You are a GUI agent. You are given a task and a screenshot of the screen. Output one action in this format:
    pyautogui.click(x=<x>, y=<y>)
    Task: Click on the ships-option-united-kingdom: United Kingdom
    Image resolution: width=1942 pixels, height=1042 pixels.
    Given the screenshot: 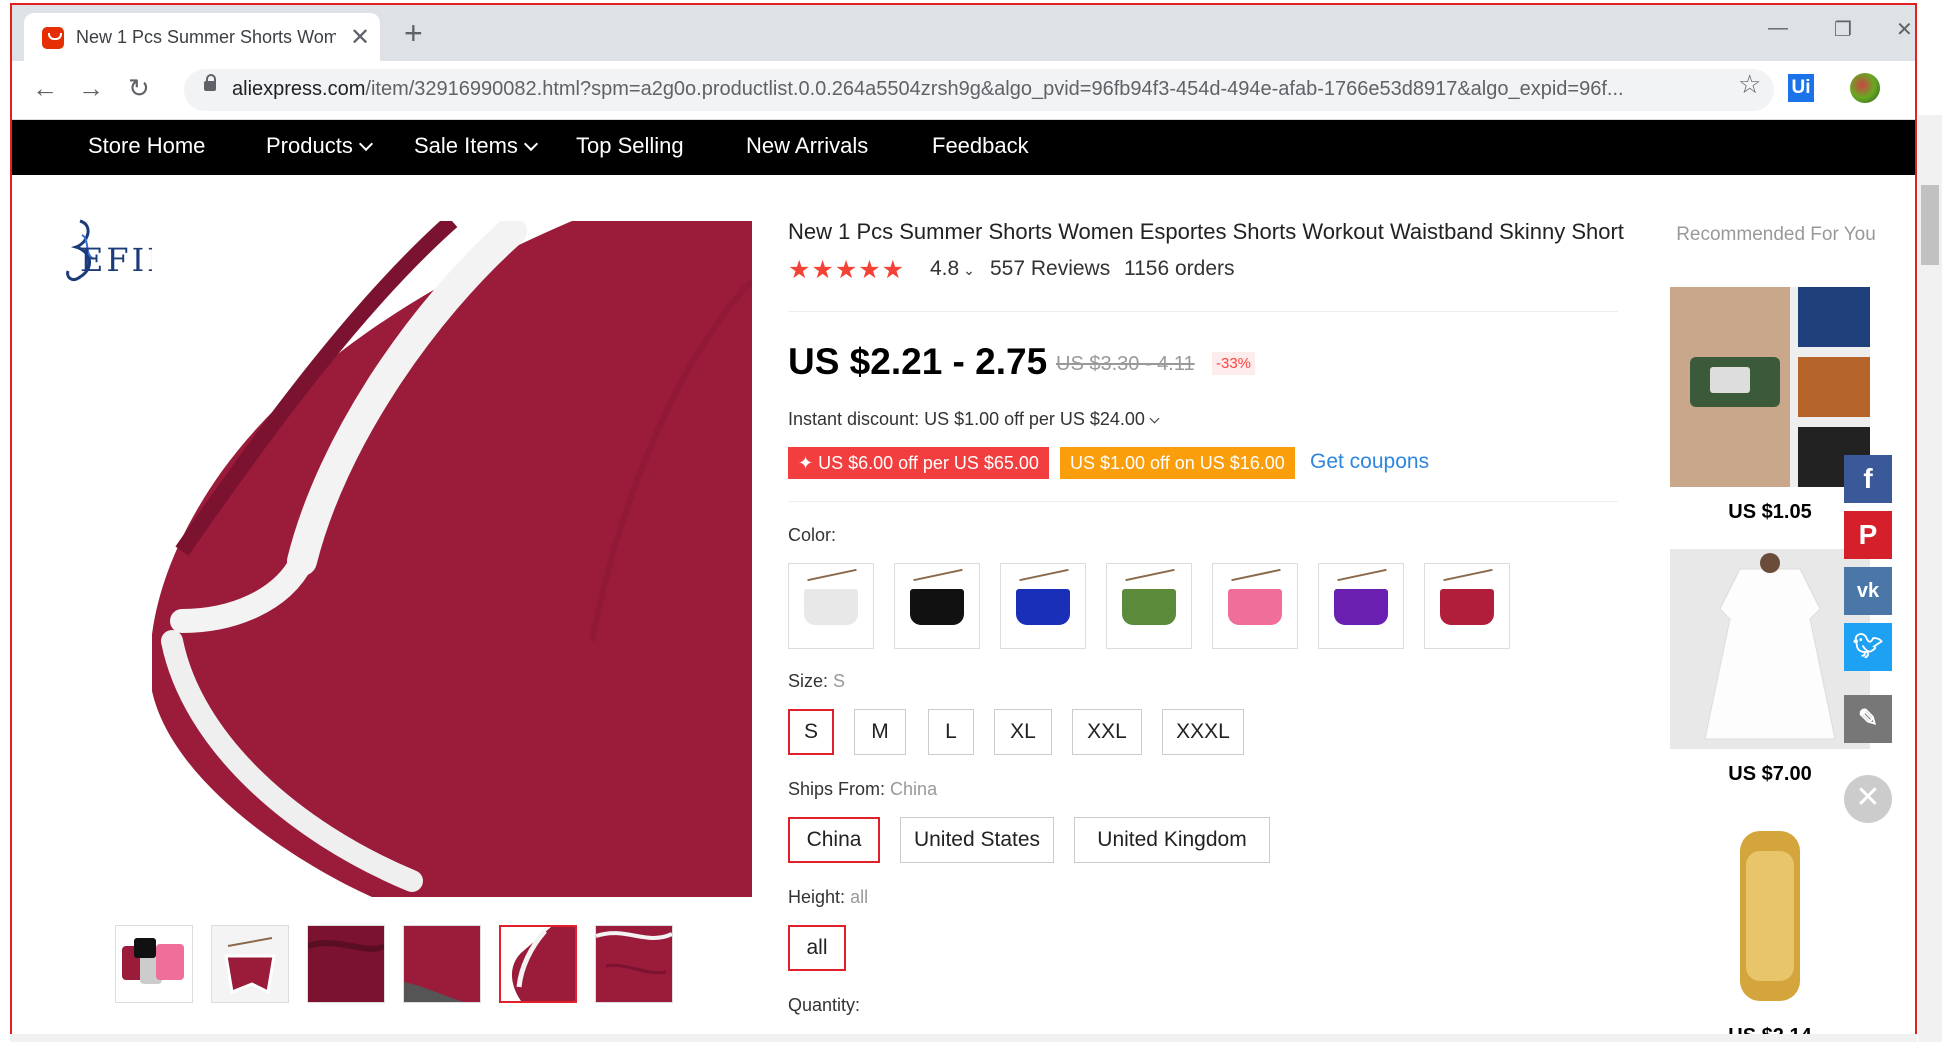 What is the action you would take?
    pyautogui.click(x=1172, y=840)
    